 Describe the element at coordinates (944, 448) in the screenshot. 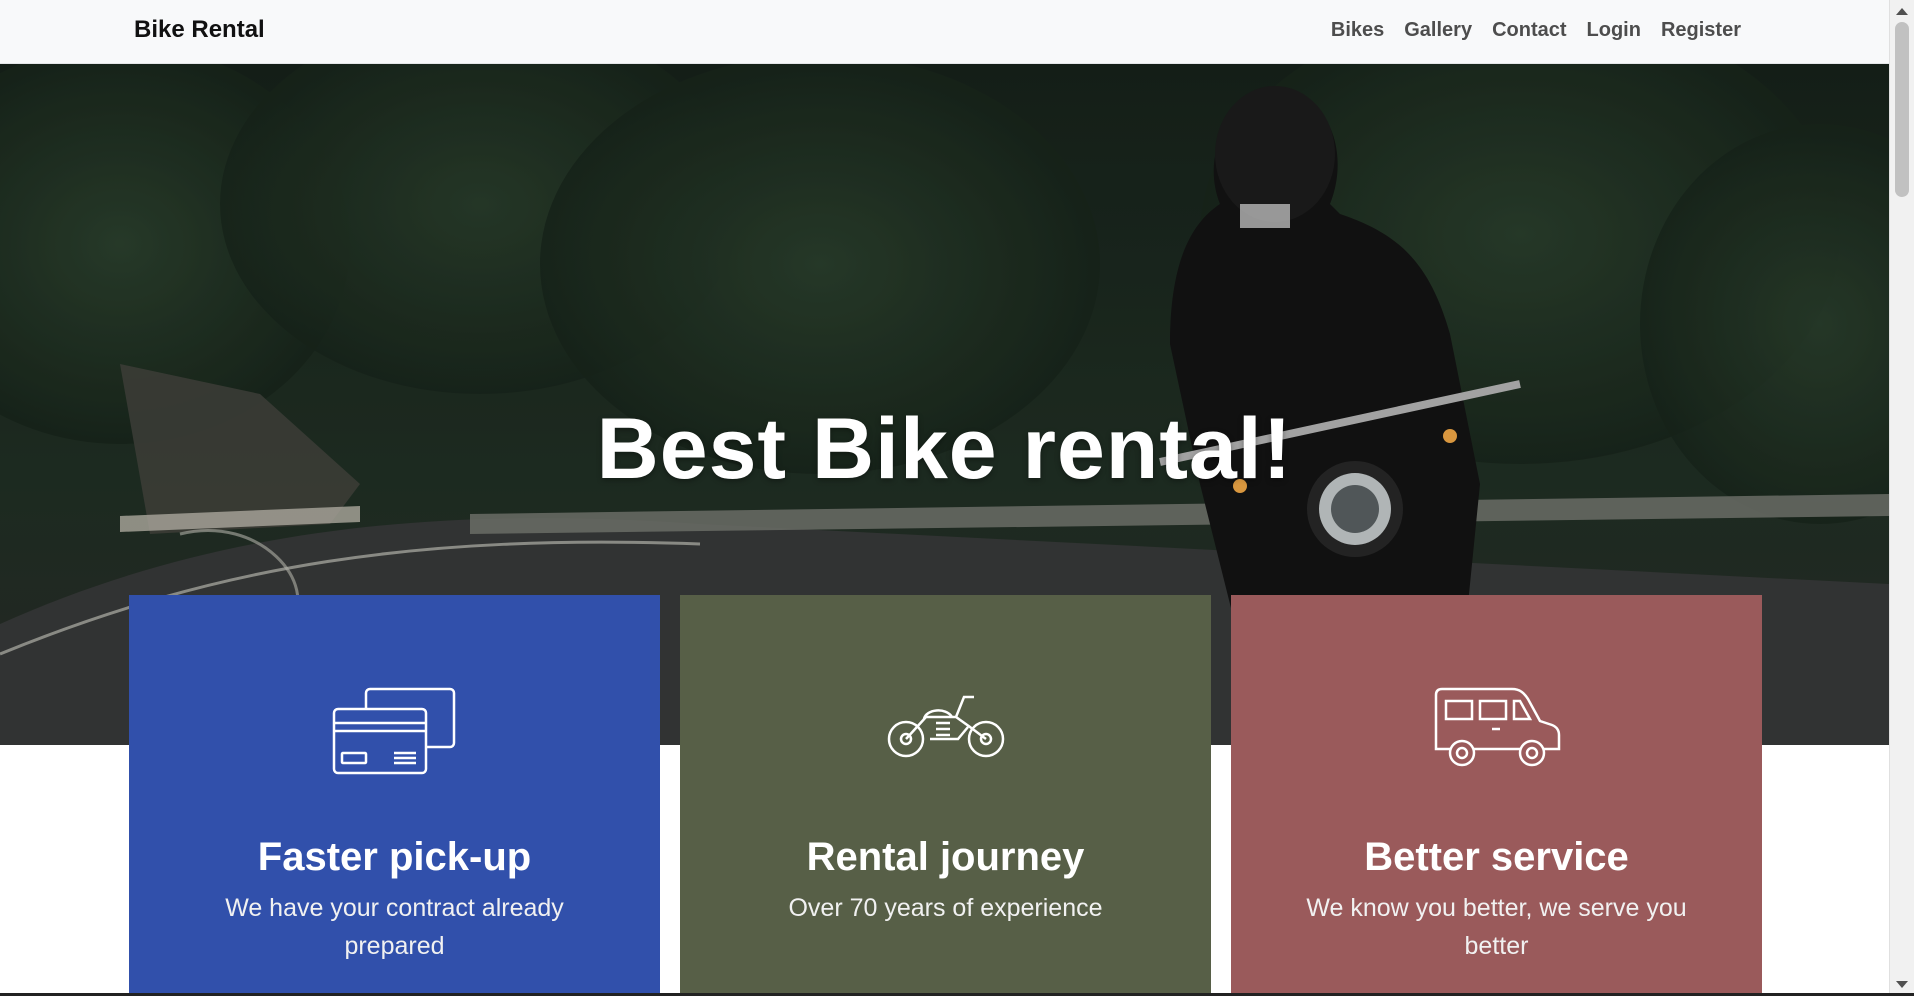

I see `hero-title: Best Bike rental!` at that location.